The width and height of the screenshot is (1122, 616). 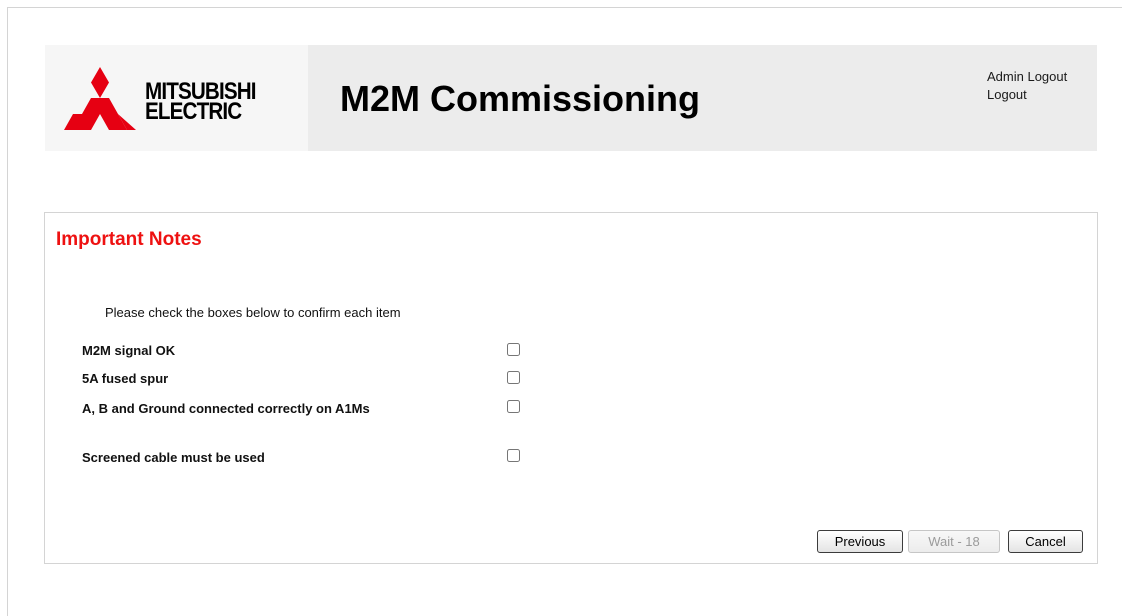 I want to click on brand-logo: MITSUBISHI ELECTRIC, so click(x=176, y=98).